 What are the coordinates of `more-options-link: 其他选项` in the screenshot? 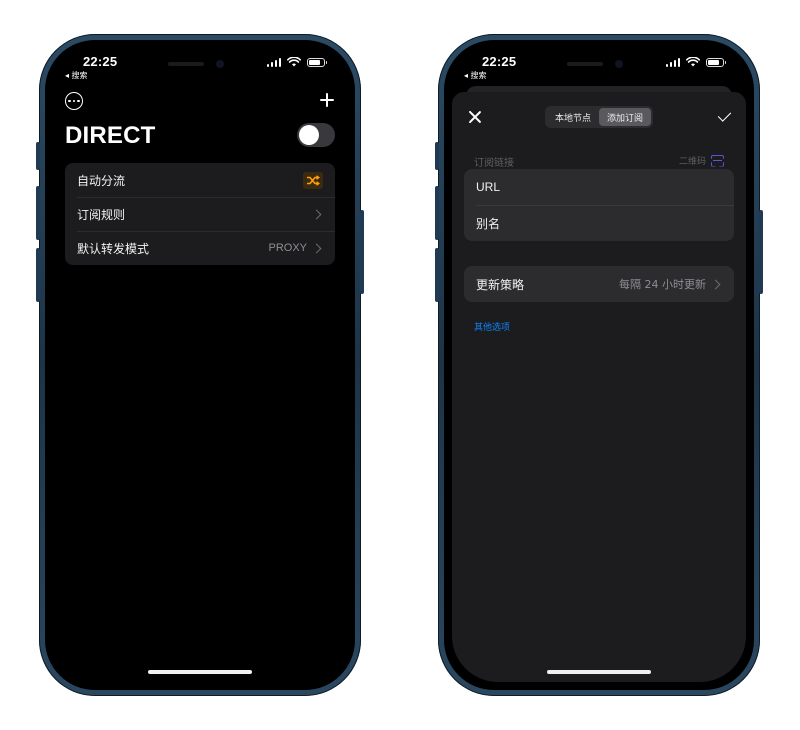 It's located at (492, 326).